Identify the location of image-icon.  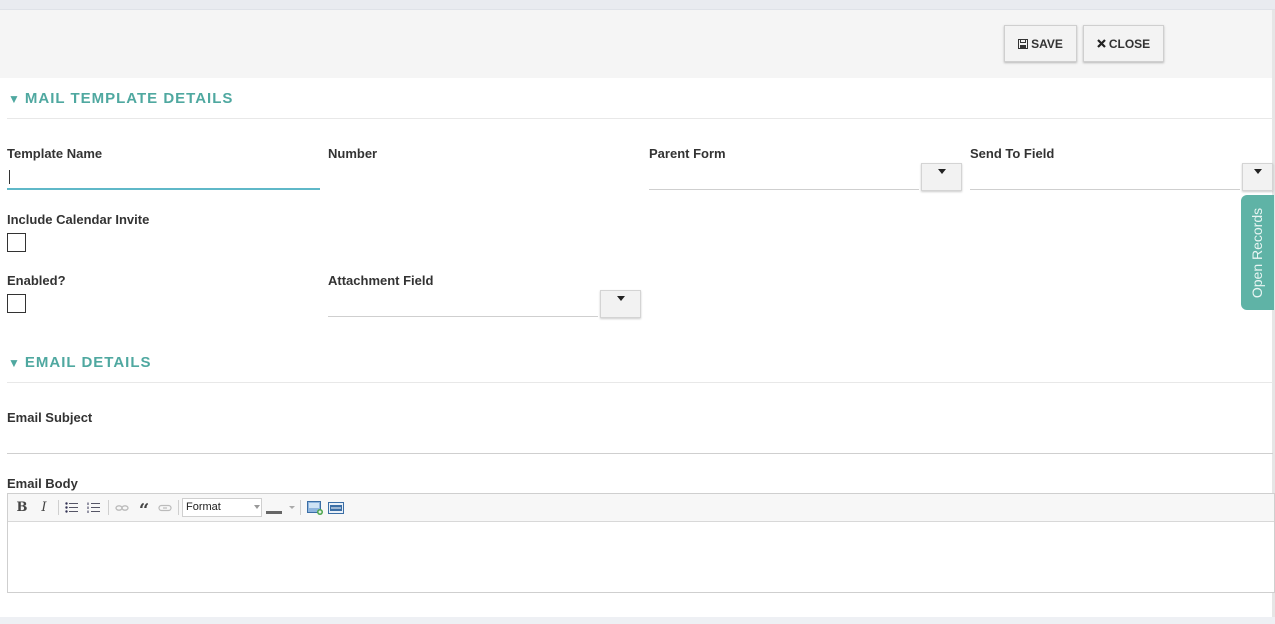
(315, 507).